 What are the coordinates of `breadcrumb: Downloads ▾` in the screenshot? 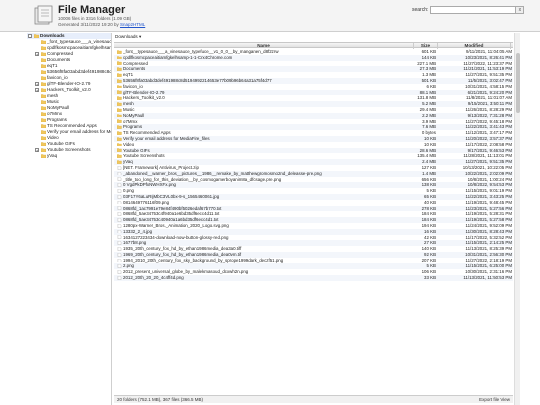 It's located at (128, 37).